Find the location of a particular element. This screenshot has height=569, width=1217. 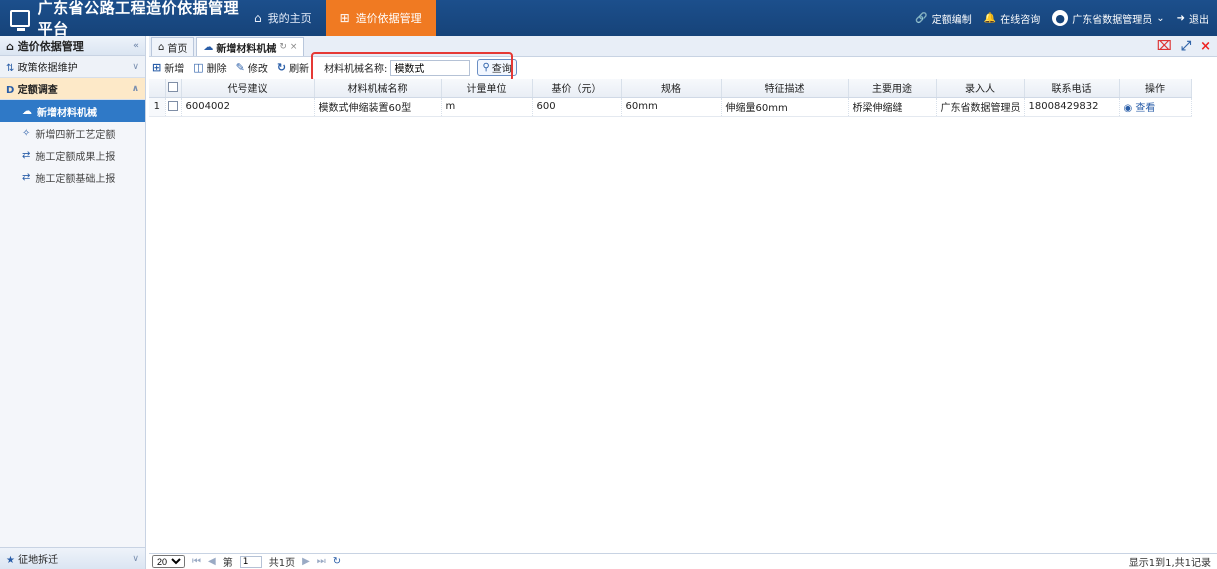

app-logo: 广东省公路工程造价依据管理平台 is located at coordinates (120, 19).